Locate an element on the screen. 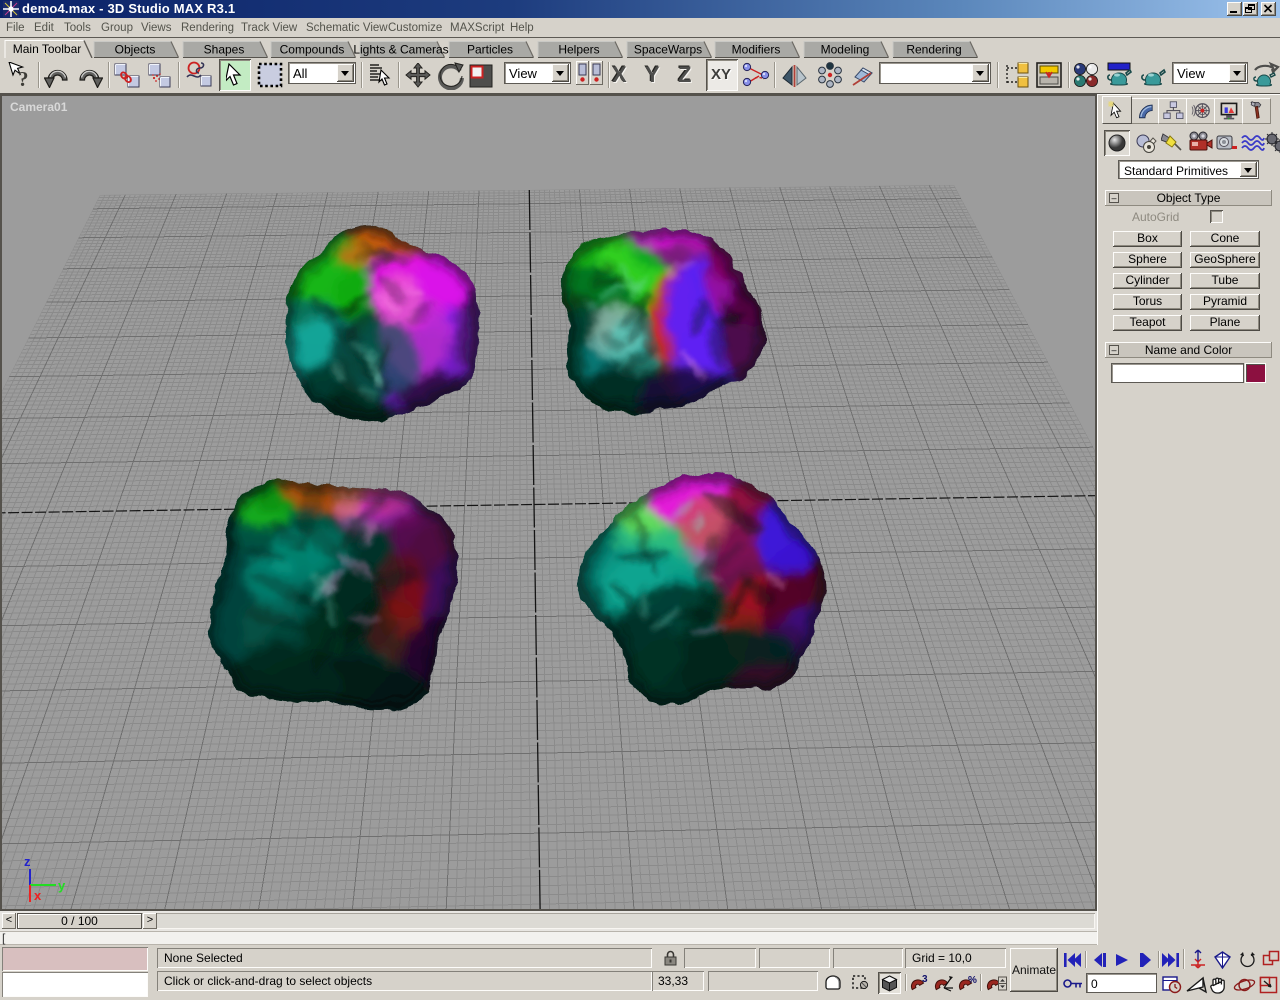 This screenshot has height=1000, width=1280. svg-text: Camera01 is located at coordinates (39, 107).